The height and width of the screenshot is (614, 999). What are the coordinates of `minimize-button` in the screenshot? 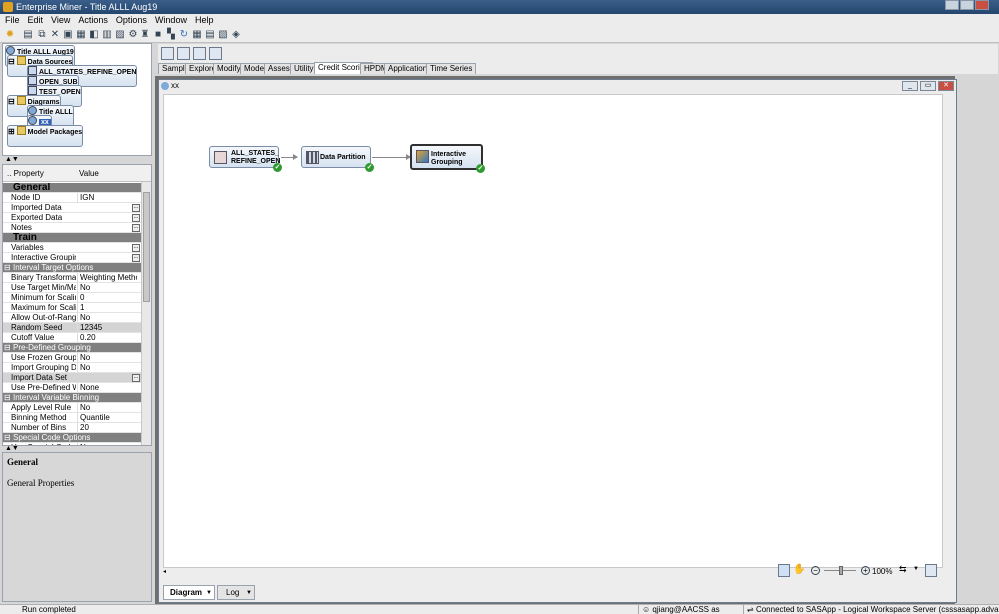 It's located at (952, 5).